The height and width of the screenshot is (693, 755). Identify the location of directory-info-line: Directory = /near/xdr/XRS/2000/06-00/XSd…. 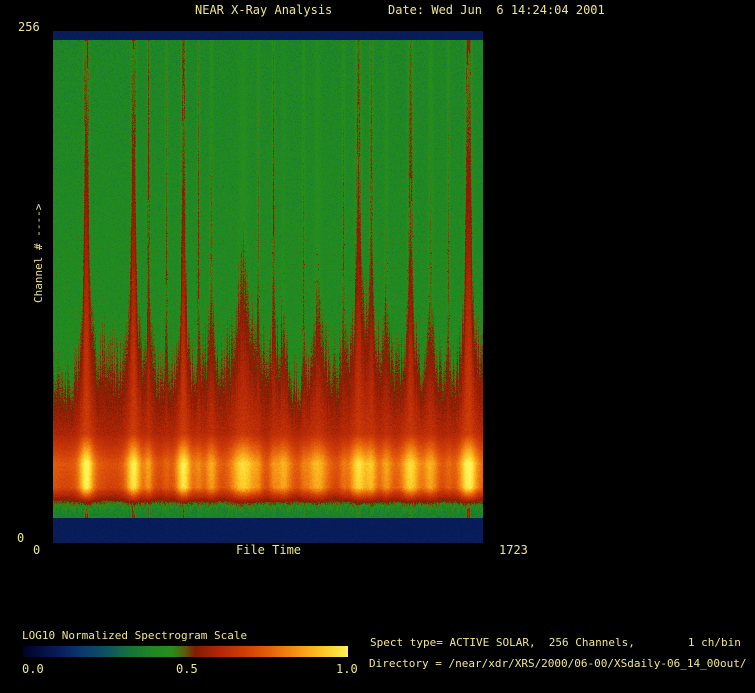
(558, 663).